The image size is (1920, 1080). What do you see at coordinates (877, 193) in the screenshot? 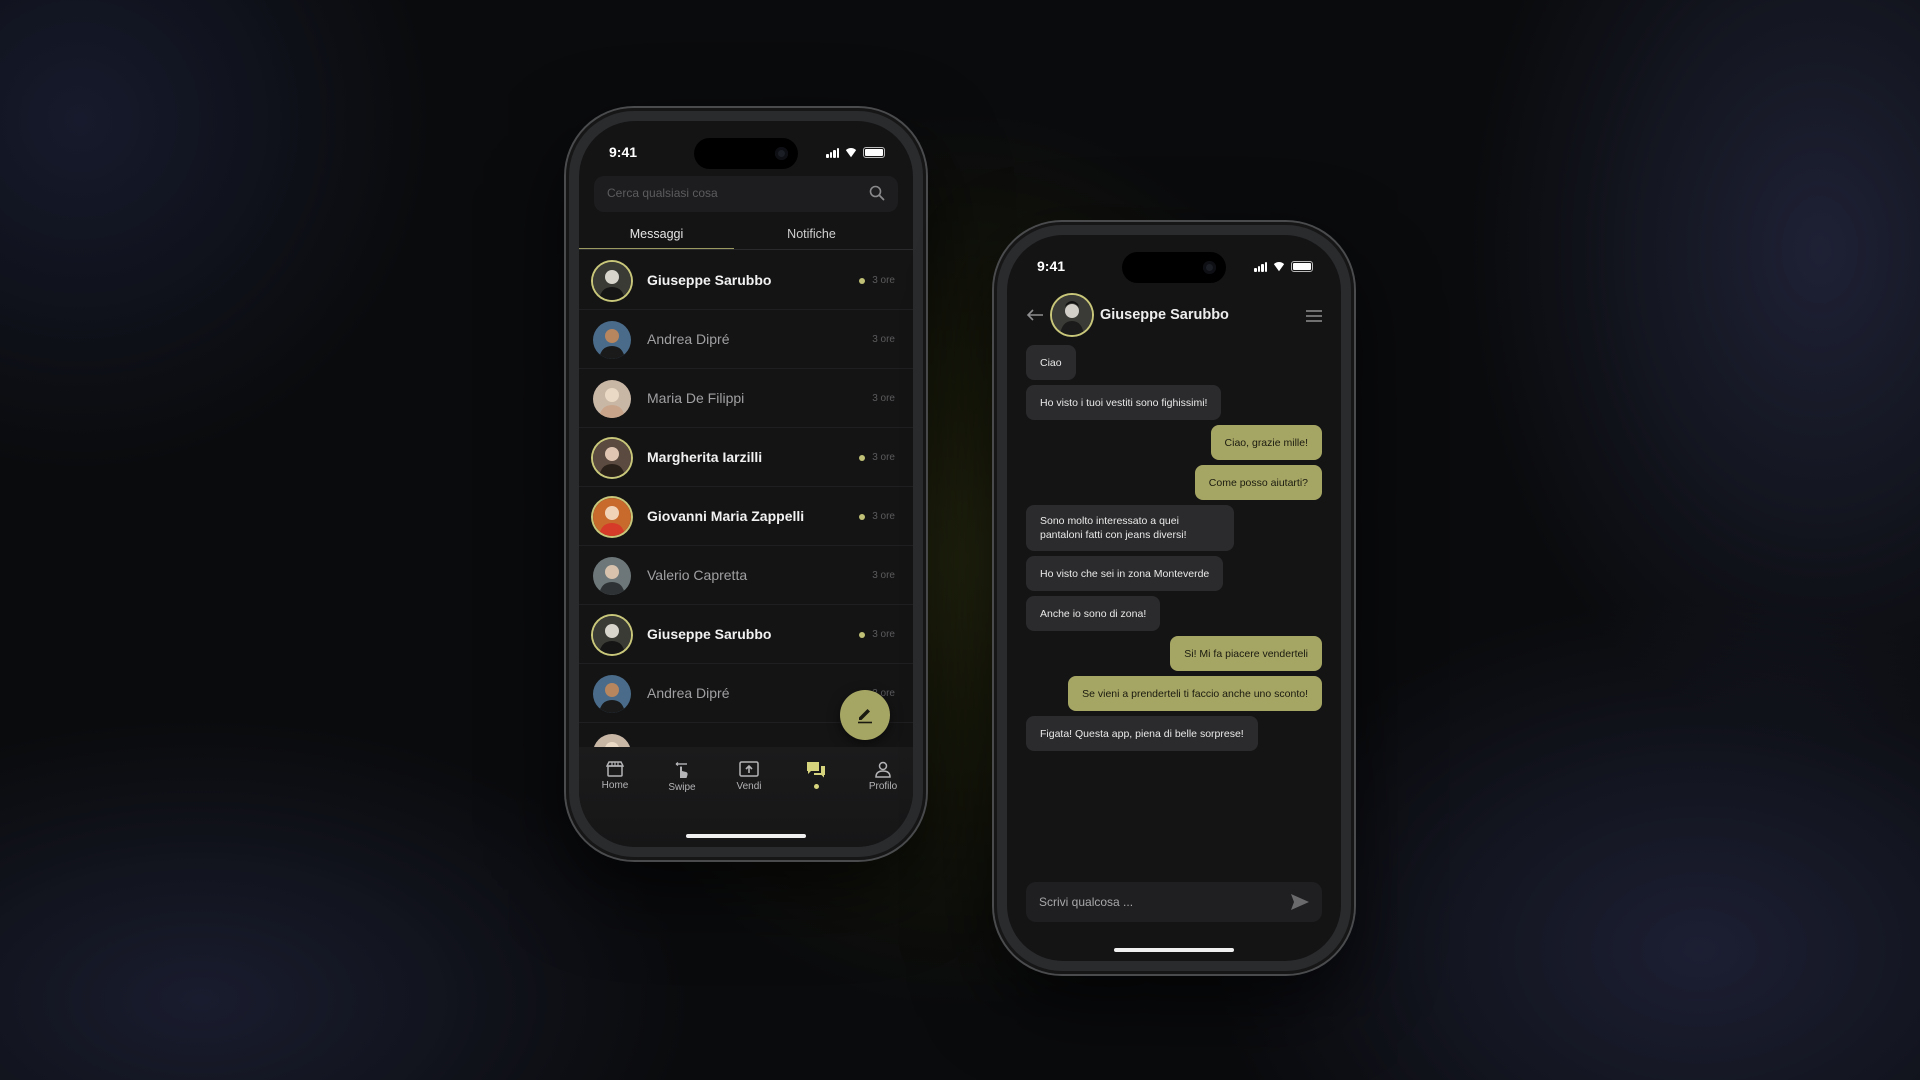
I see `search-icon` at bounding box center [877, 193].